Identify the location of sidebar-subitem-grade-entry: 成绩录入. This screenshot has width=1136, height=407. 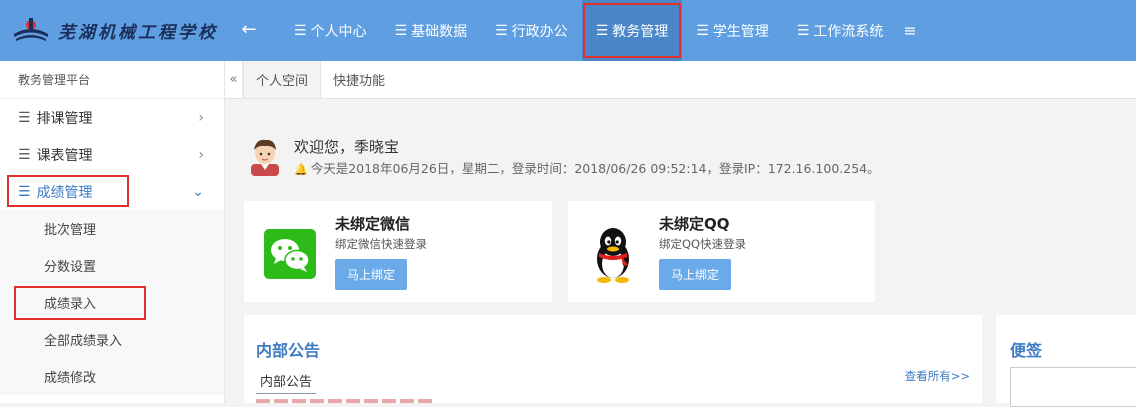
(112, 302).